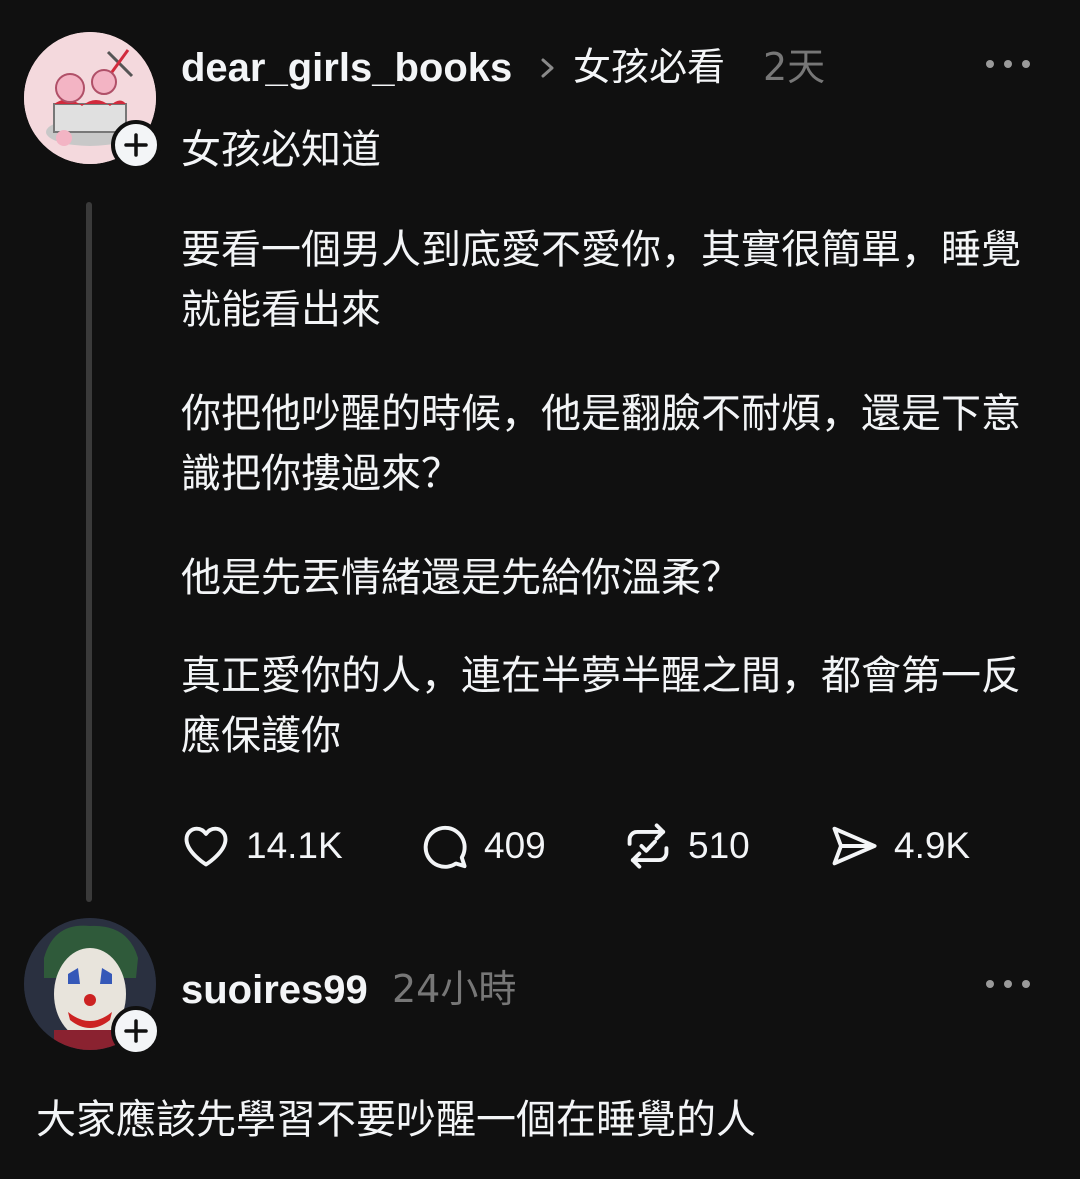  I want to click on thread-connector-line, so click(89, 552).